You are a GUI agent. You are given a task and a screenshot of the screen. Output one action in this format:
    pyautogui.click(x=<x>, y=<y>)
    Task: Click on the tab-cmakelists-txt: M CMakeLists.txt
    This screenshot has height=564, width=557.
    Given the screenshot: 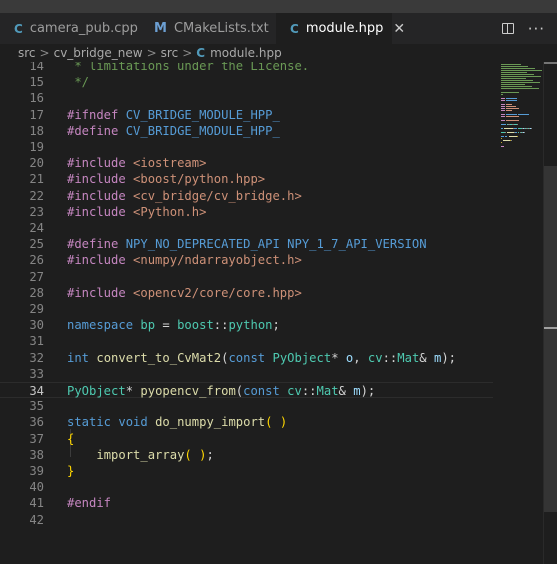 What is the action you would take?
    pyautogui.click(x=208, y=28)
    